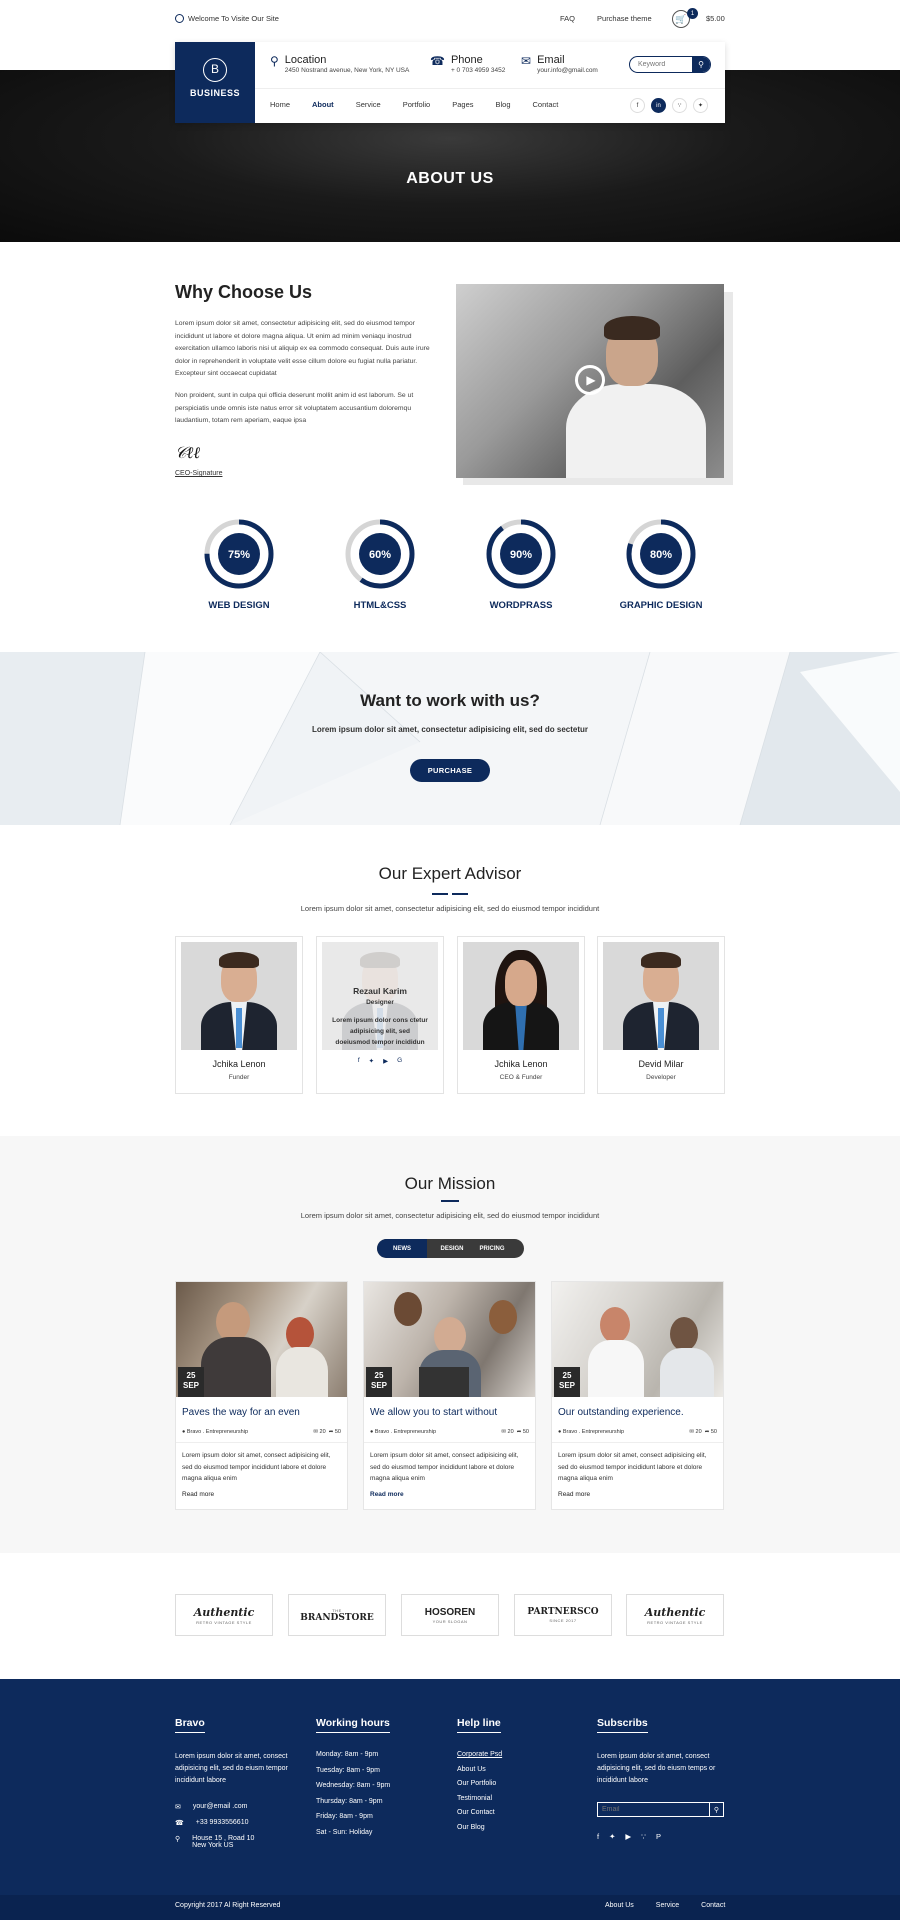  Describe the element at coordinates (667, 1905) in the screenshot. I see `footer-nav-service: Service` at that location.